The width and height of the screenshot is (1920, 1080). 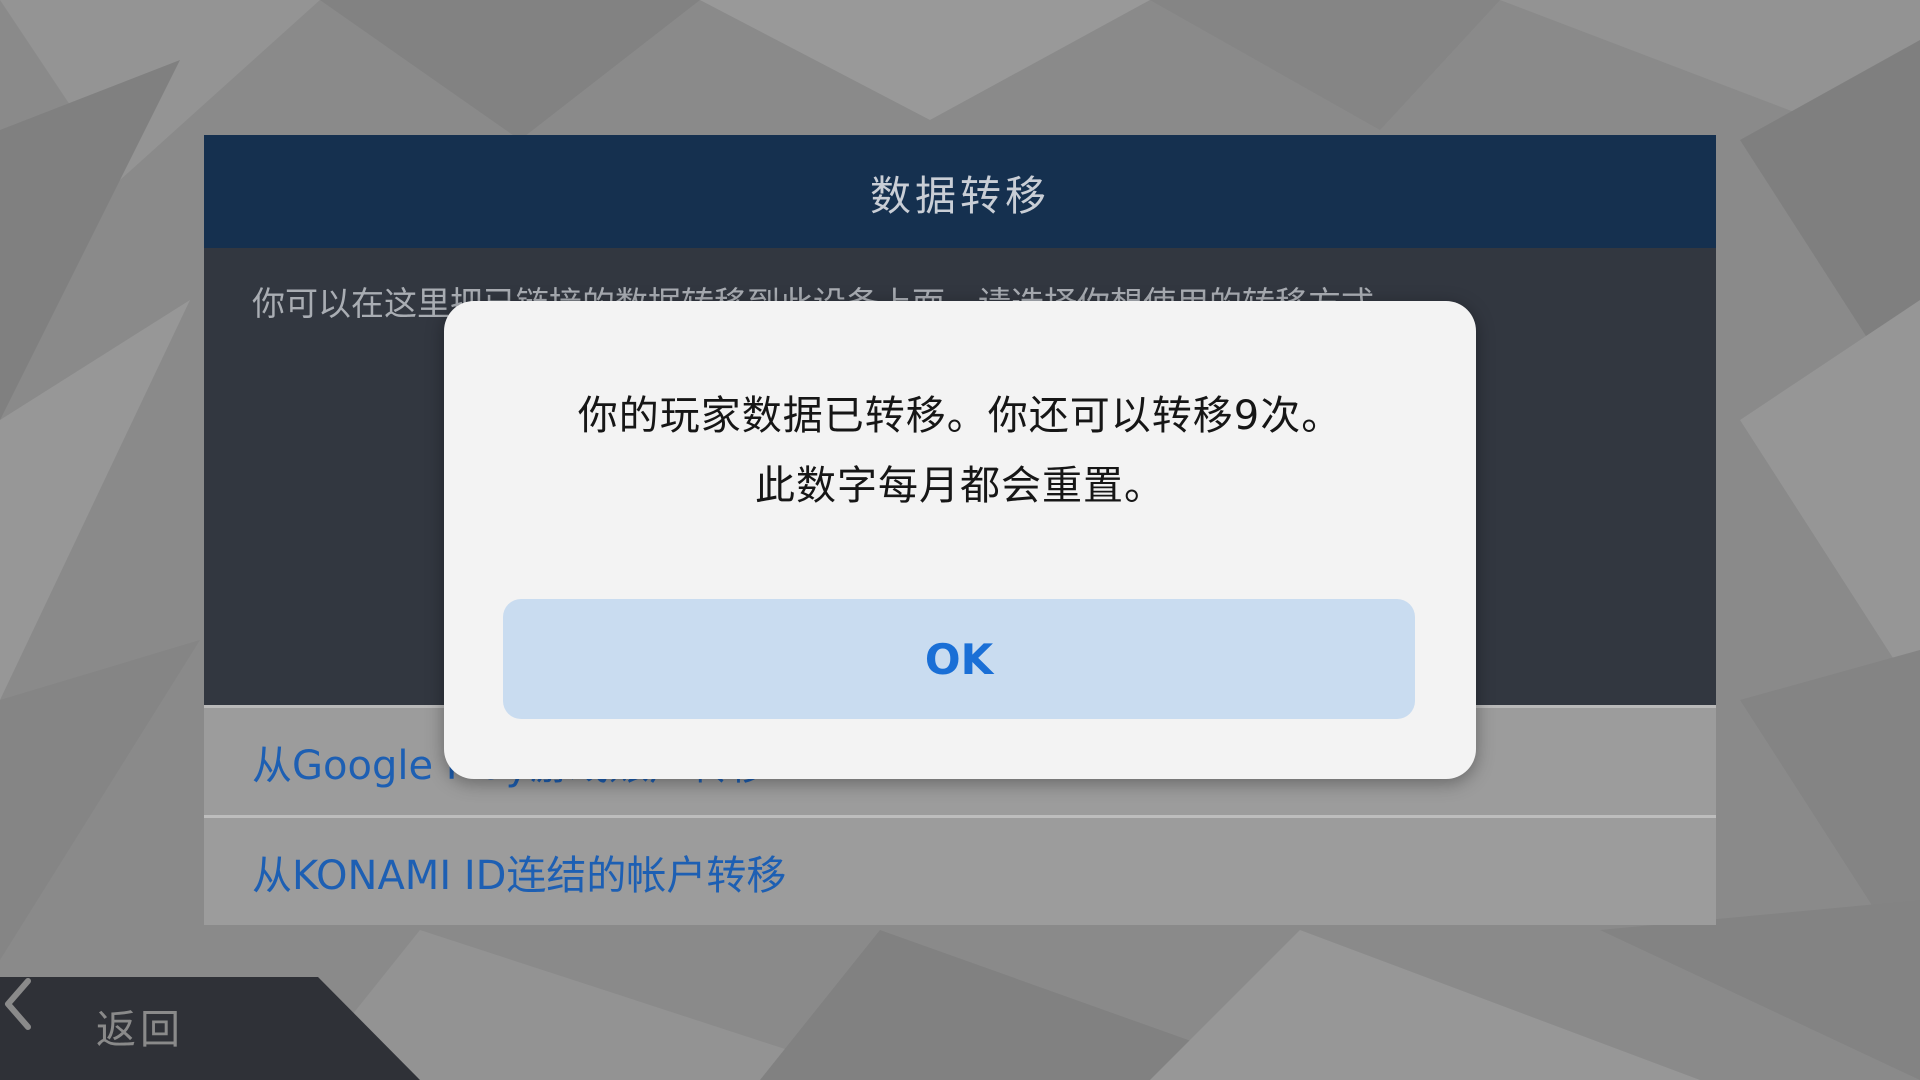 What do you see at coordinates (960, 451) in the screenshot?
I see `dialog-message: 你的玩家数据已转移。你还可以转移9次。 此数字每月都会重置。` at bounding box center [960, 451].